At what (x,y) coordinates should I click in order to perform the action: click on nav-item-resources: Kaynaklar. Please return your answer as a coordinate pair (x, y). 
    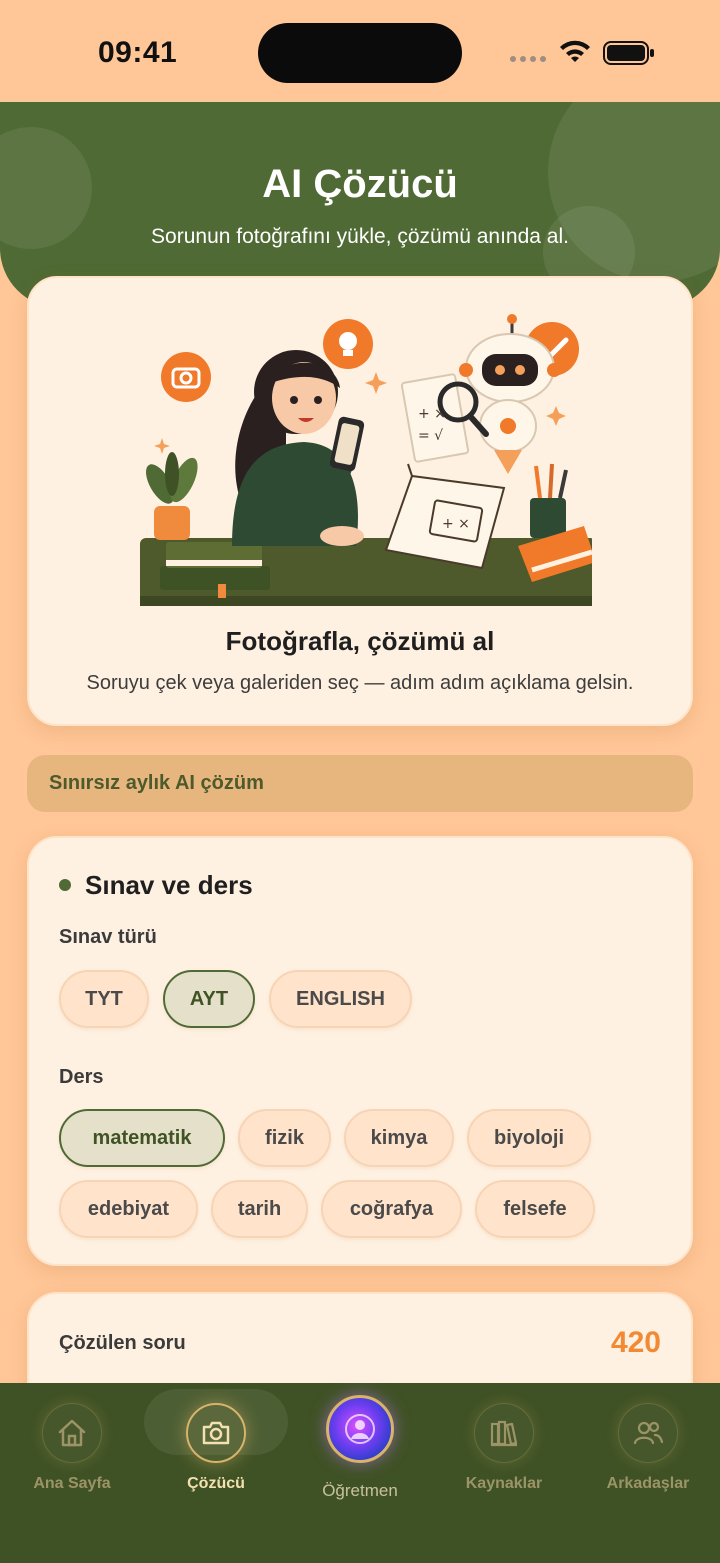
    Looking at the image, I should click on (504, 1473).